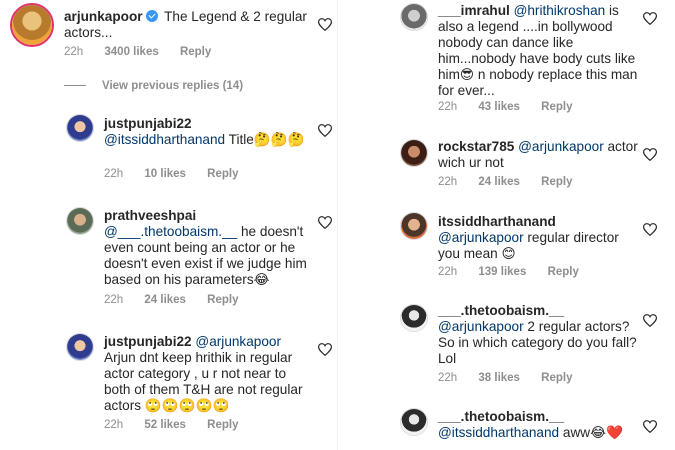 The image size is (675, 450). I want to click on comment-username: arjunkapoor, so click(103, 16).